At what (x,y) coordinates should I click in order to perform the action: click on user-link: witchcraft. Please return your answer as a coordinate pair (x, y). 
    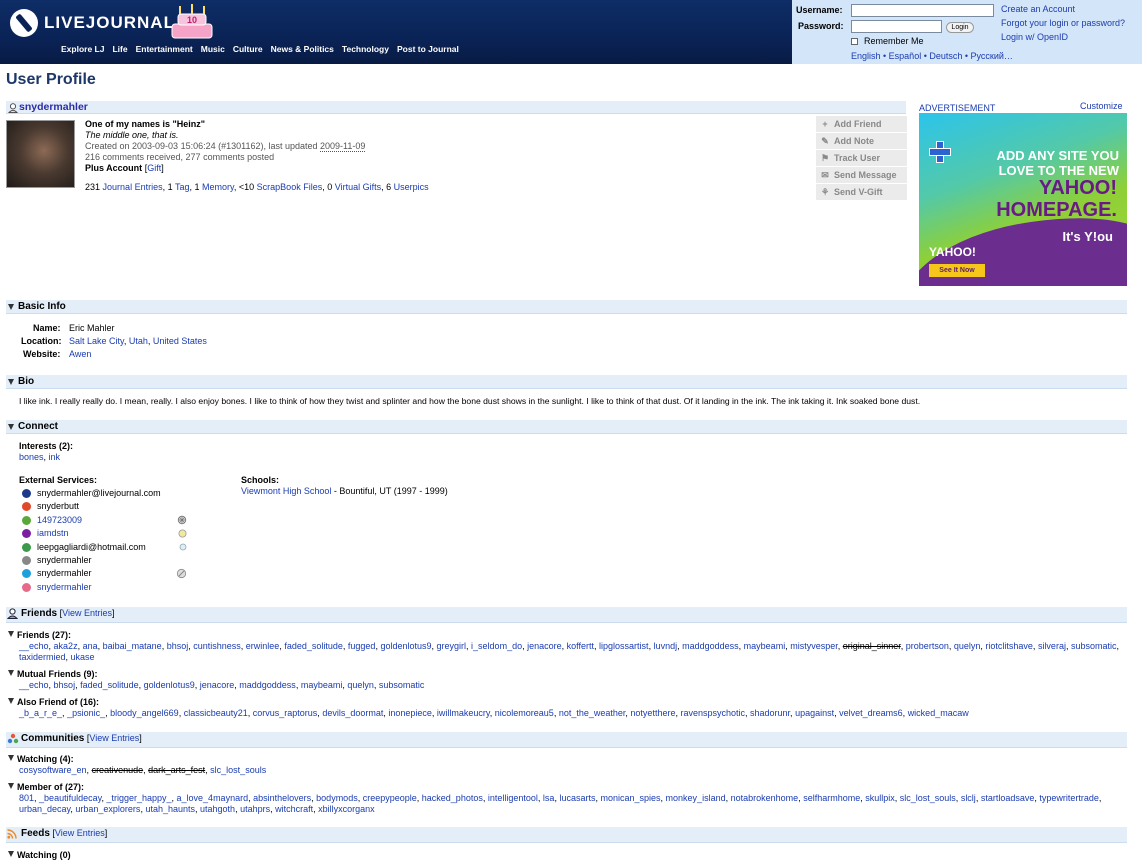
    Looking at the image, I should click on (294, 809).